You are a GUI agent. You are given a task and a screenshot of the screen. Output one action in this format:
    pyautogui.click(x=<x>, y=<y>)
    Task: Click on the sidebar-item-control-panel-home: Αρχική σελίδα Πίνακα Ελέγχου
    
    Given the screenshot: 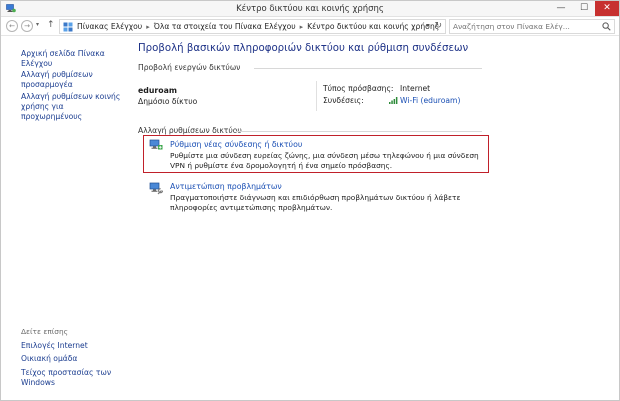 What is the action you would take?
    pyautogui.click(x=71, y=59)
    